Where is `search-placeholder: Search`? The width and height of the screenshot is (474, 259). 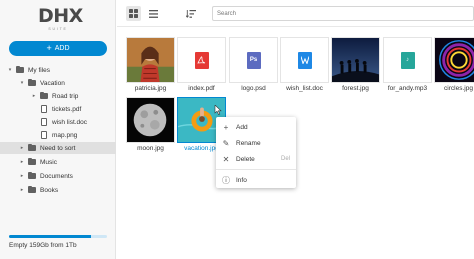
search-placeholder: Search is located at coordinates (227, 13).